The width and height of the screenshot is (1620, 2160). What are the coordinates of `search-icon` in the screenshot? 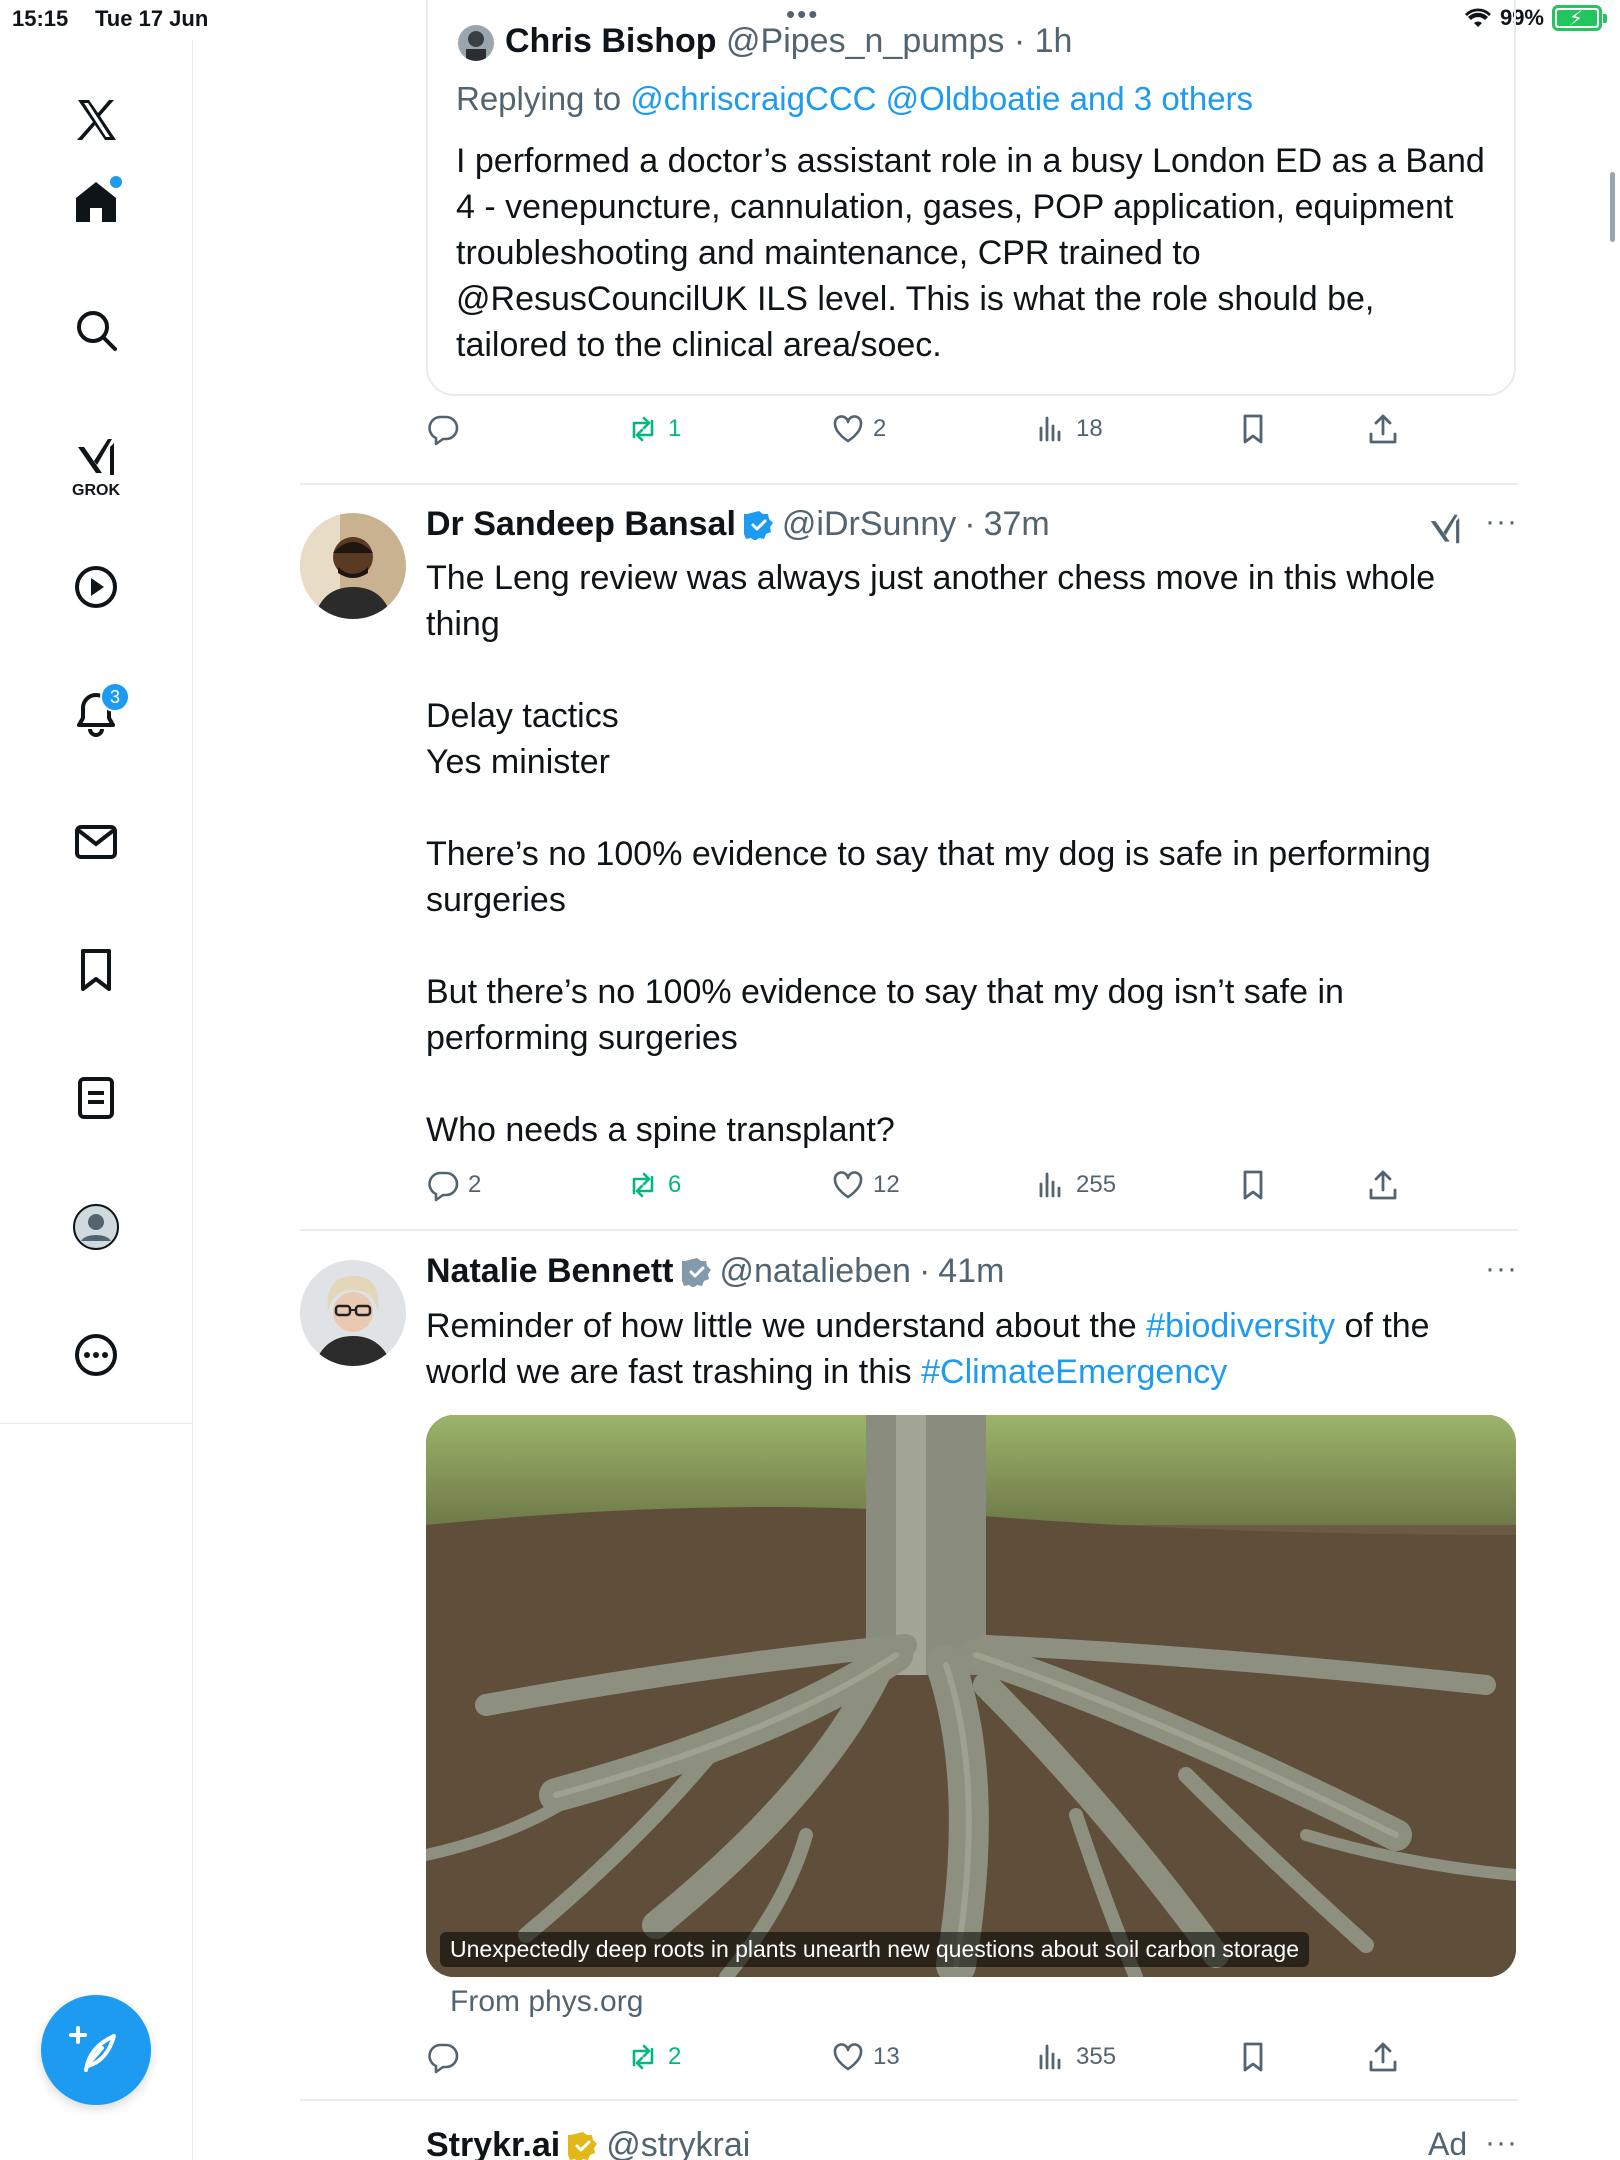 It's located at (96, 330).